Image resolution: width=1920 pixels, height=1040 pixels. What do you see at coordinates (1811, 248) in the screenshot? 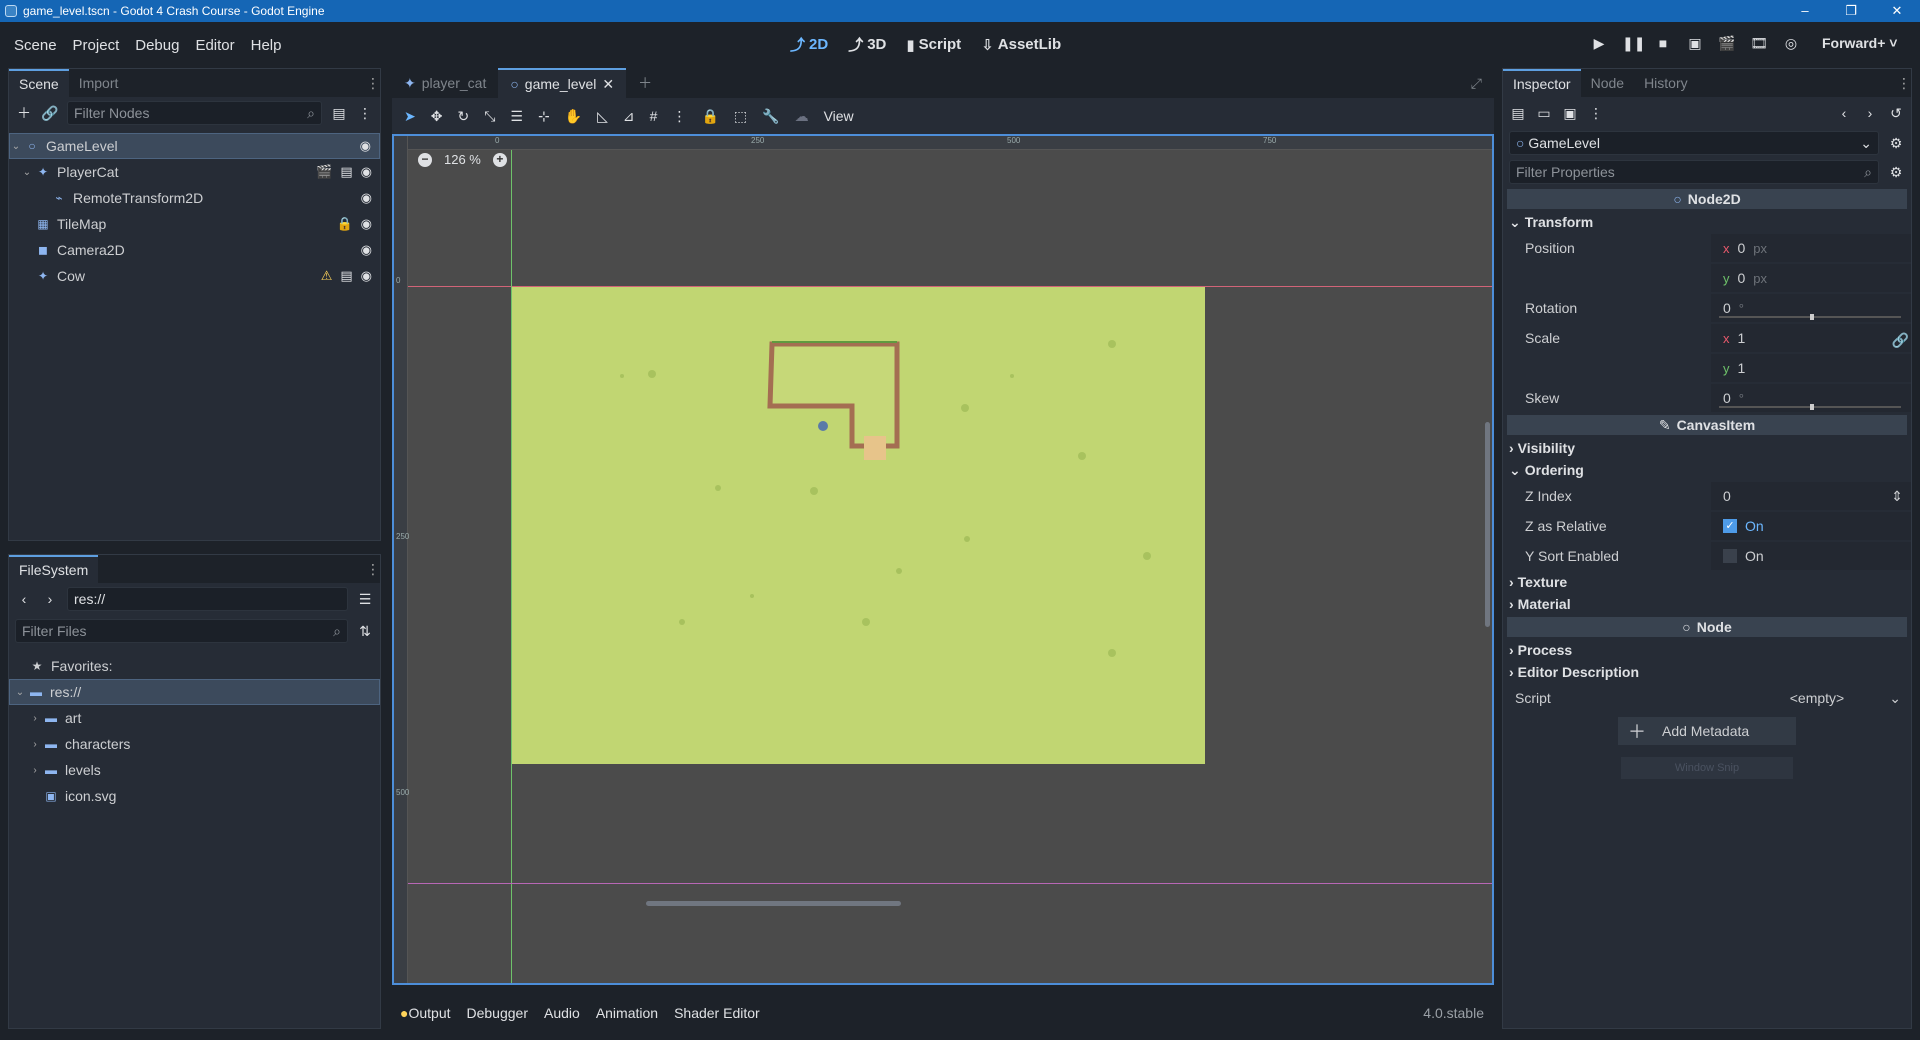
I see `position-x-field: x 0 px` at bounding box center [1811, 248].